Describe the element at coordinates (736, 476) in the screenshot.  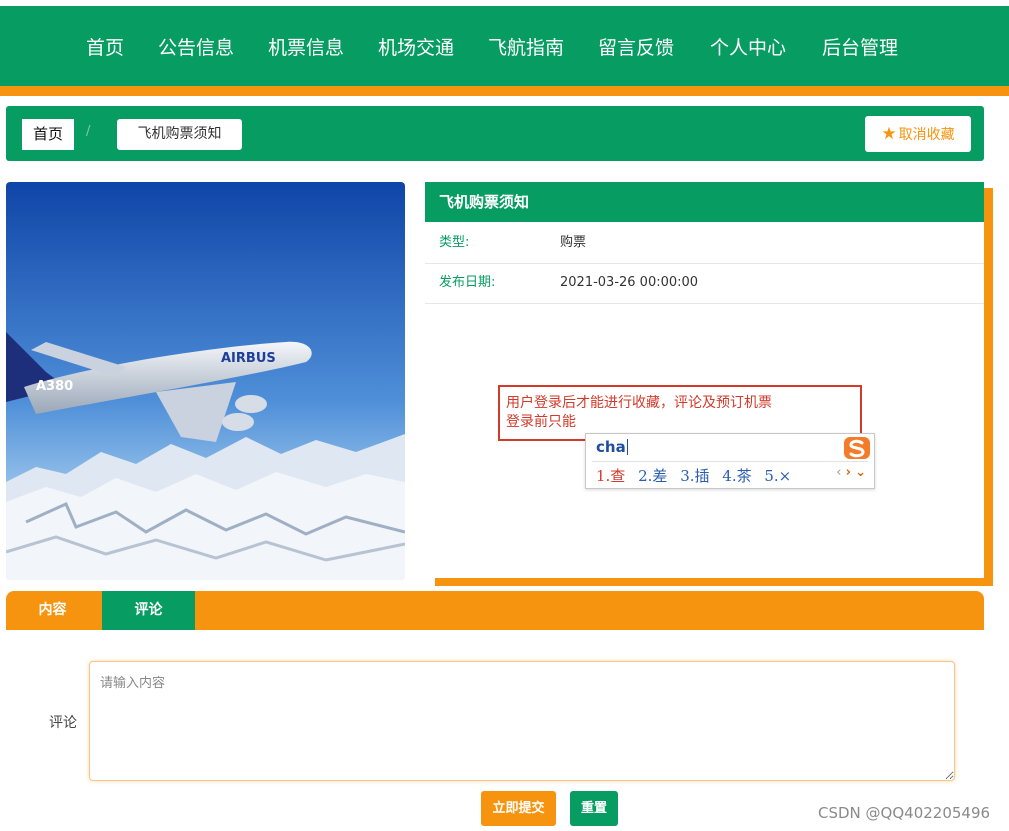
I see `ime-candidate-4: 4.茶` at that location.